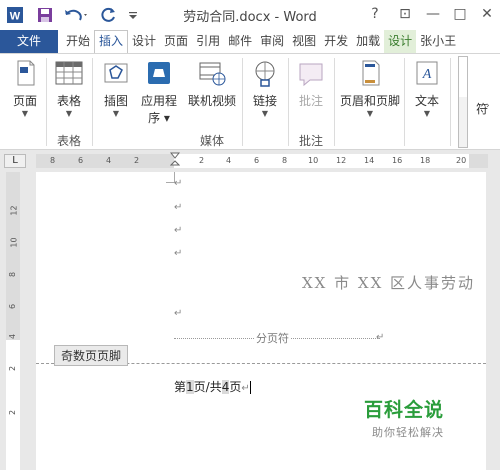 Image resolution: width=500 pixels, height=470 pixels. What do you see at coordinates (250, 387) in the screenshot?
I see `text-cursor` at bounding box center [250, 387].